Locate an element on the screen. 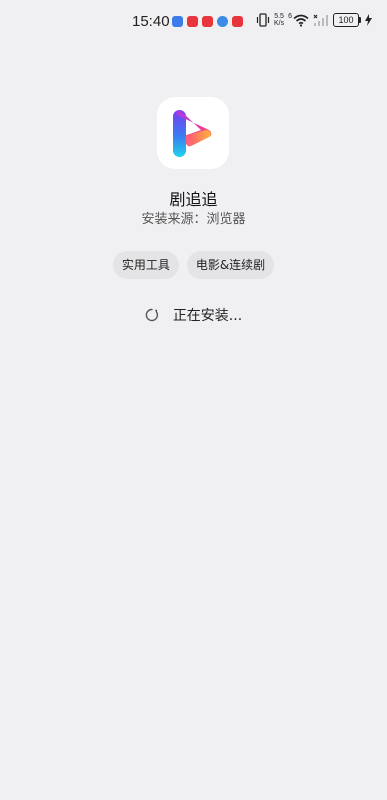 This screenshot has height=800, width=387. signal-generation: 6 is located at coordinates (290, 16).